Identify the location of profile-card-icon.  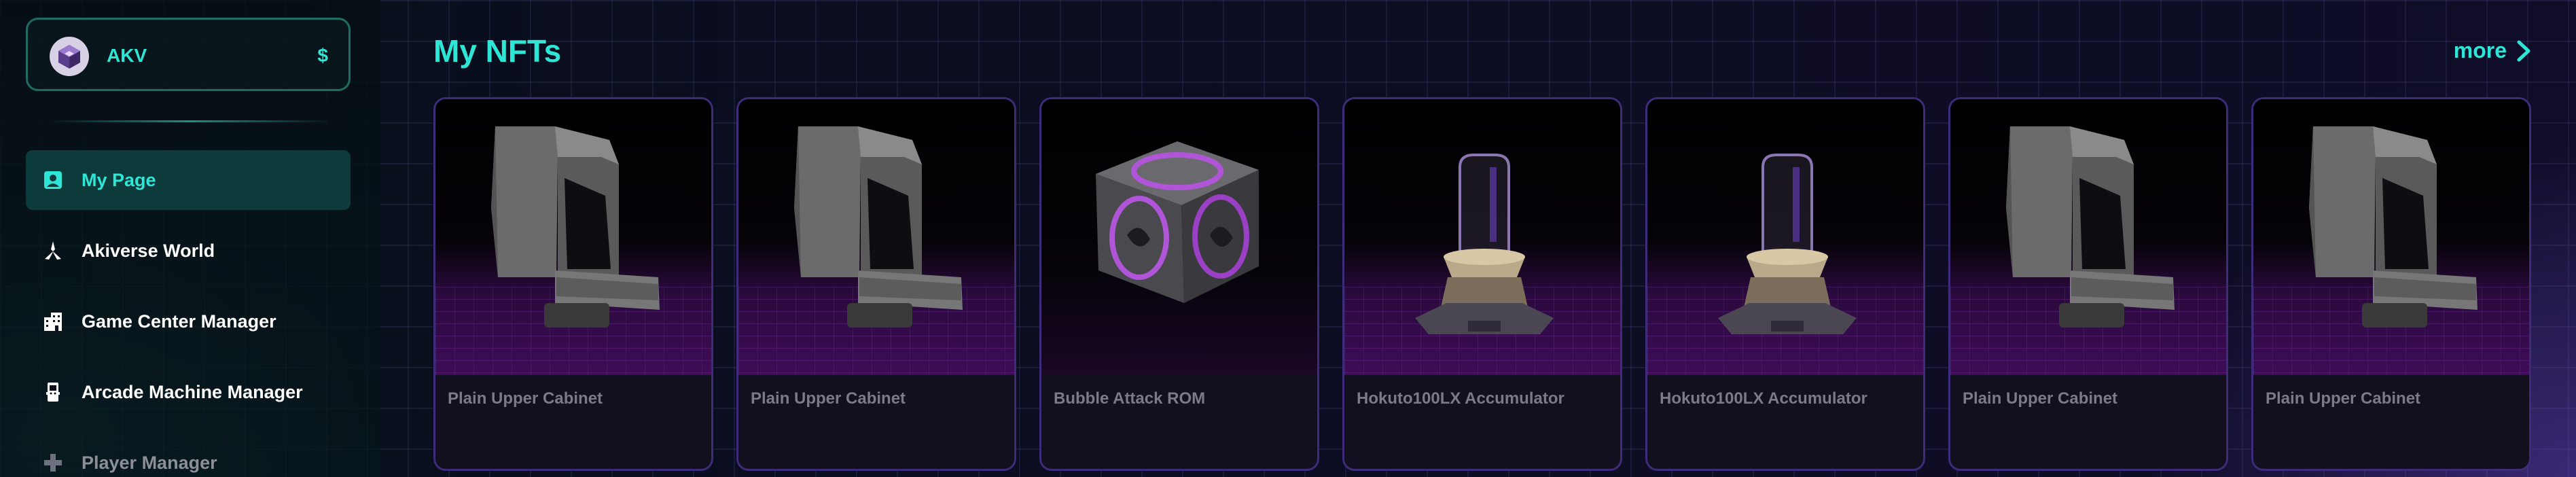
(53, 180).